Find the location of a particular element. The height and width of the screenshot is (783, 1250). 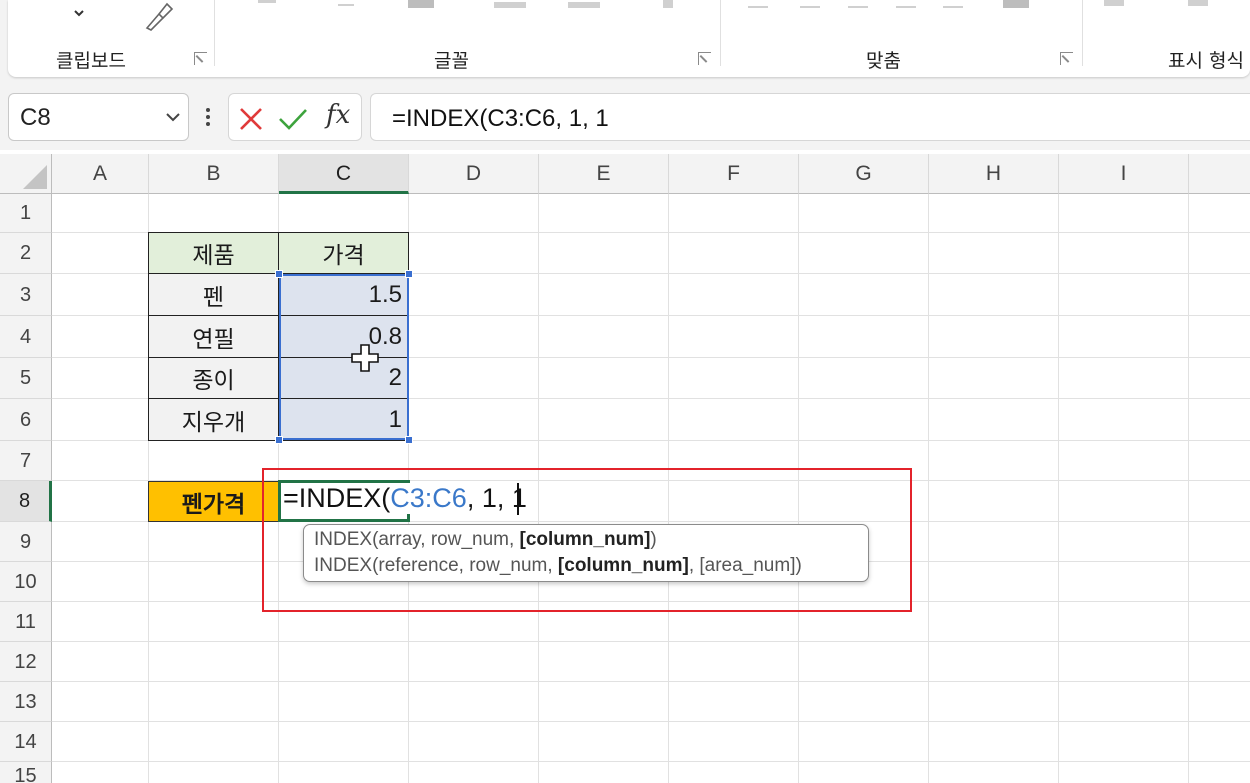

column-header-a: A is located at coordinates (100, 174).